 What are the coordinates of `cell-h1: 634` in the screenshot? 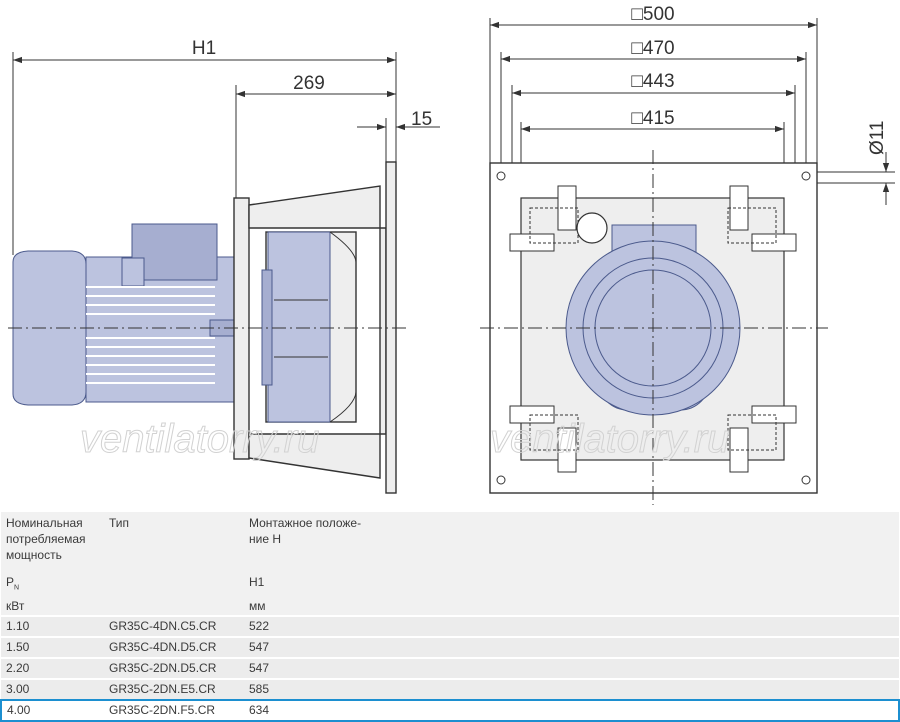 It's located at (310, 710).